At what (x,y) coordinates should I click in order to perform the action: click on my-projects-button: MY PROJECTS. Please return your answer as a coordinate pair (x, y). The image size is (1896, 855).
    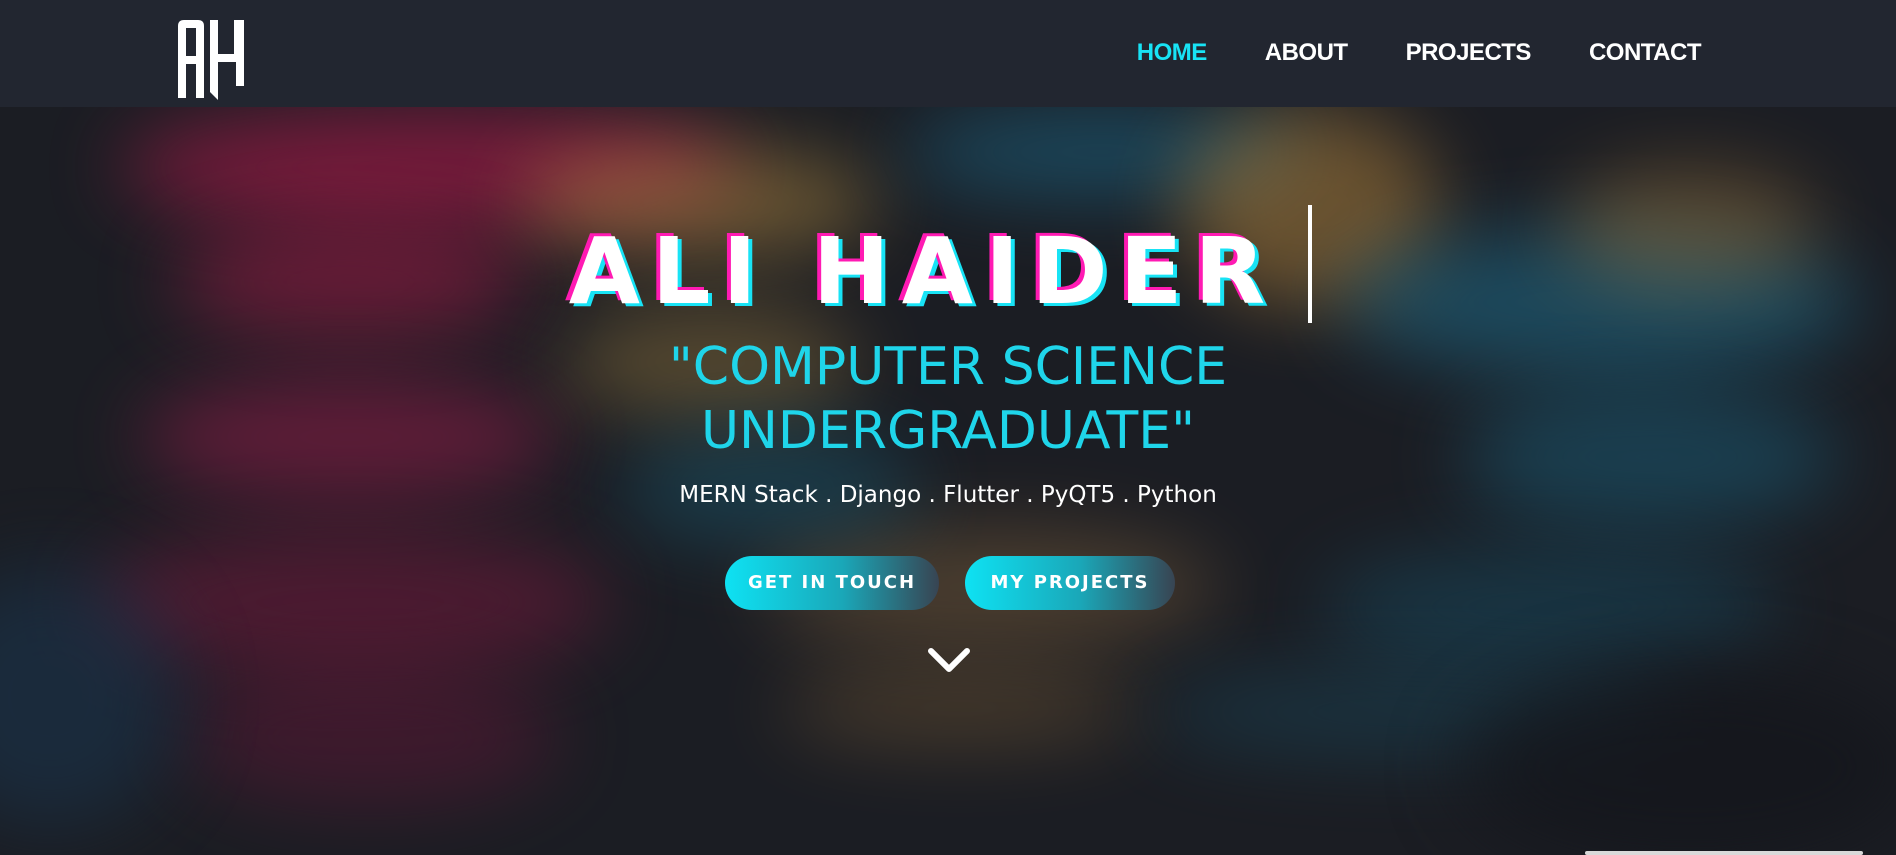
    Looking at the image, I should click on (1070, 583).